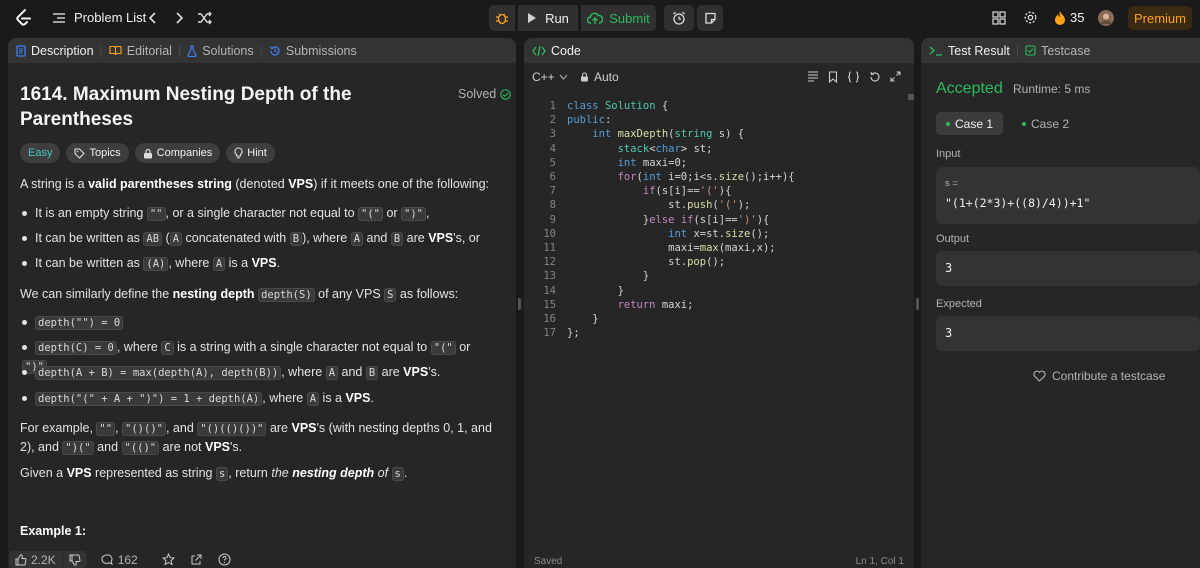 Image resolution: width=1200 pixels, height=568 pixels. I want to click on solved-status: Solved, so click(484, 94).